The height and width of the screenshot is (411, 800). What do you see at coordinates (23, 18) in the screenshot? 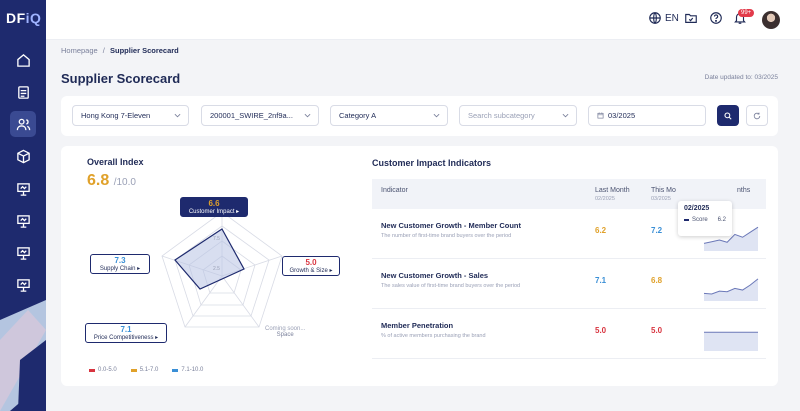
I see `app-logo: DFiQ` at bounding box center [23, 18].